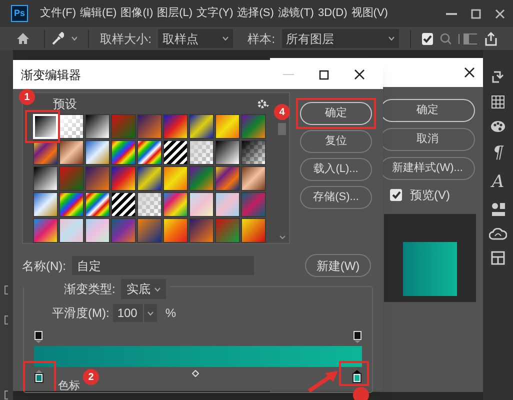  I want to click on cloud-icon, so click(498, 234).